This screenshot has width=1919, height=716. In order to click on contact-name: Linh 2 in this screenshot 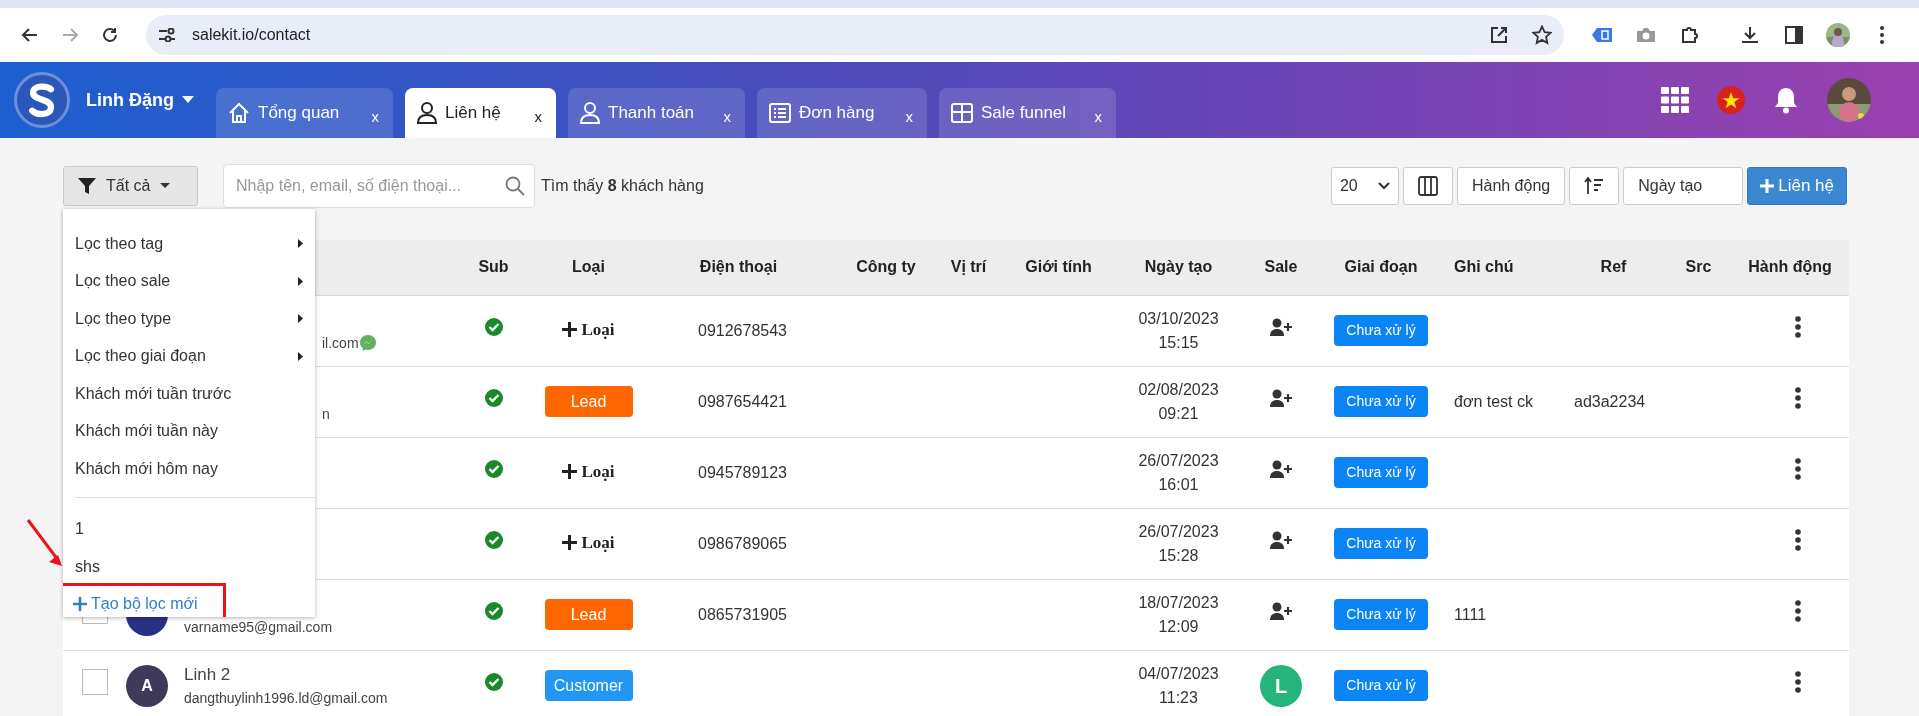, I will do `click(208, 675)`.